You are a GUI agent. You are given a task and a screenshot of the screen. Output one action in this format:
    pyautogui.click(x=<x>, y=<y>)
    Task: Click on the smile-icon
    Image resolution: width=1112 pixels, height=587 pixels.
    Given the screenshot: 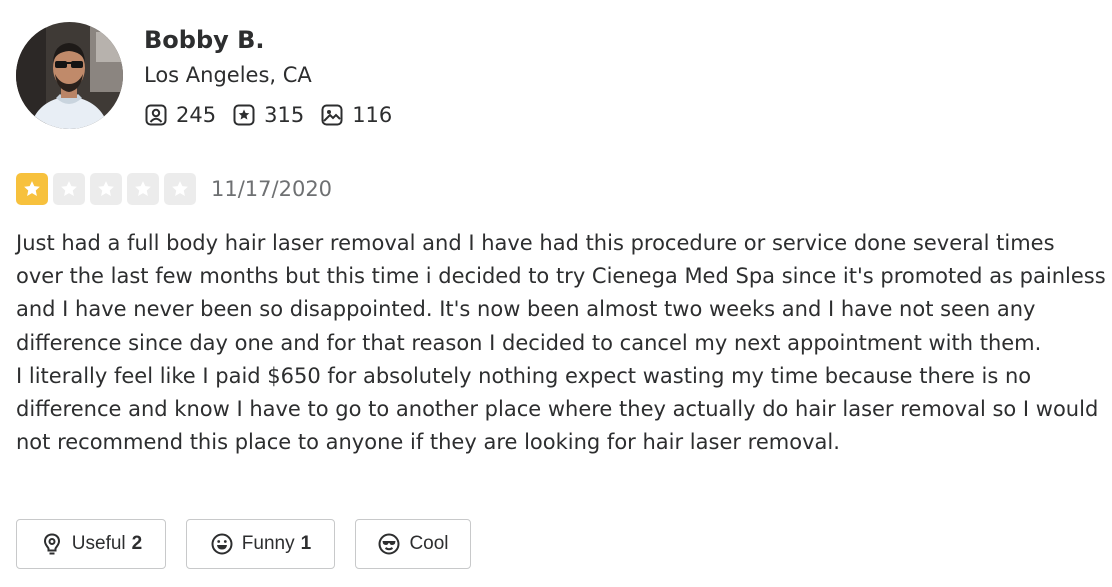 What is the action you would take?
    pyautogui.click(x=222, y=544)
    